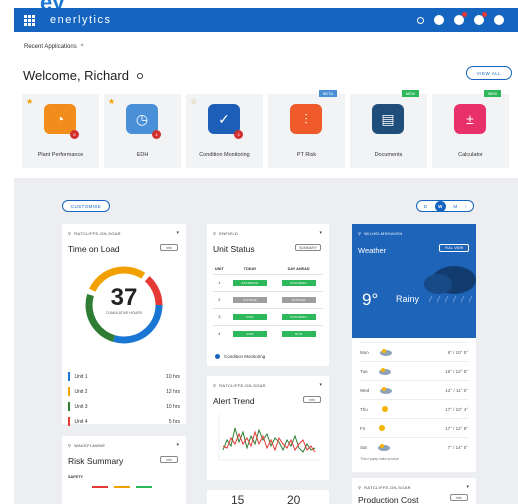 This screenshot has height=504, width=518. I want to click on day-ahead-cell: OUTAGE, so click(298, 299).